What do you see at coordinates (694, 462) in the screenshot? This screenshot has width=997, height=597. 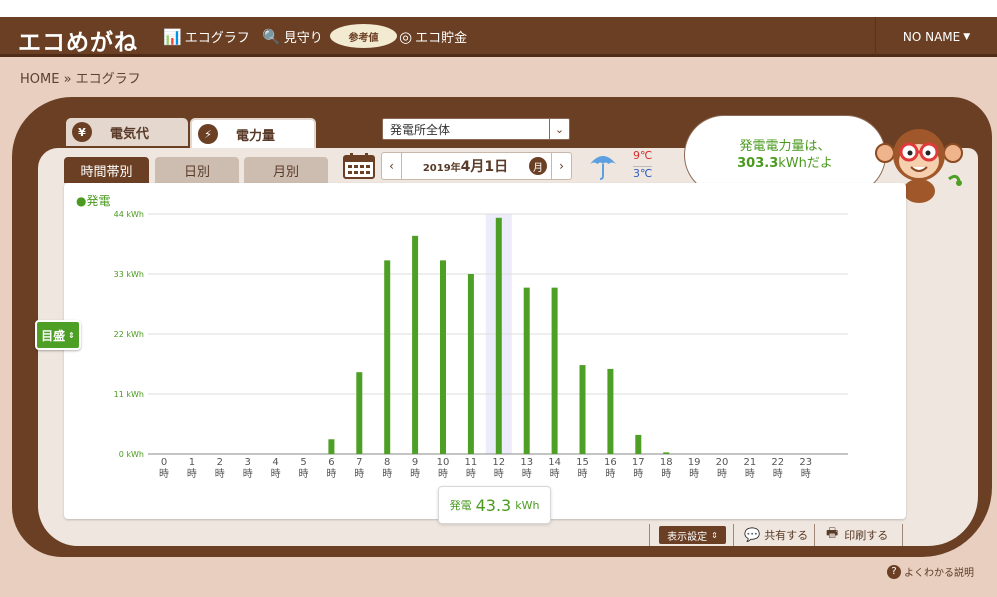 I see `x-tick-label: 19` at bounding box center [694, 462].